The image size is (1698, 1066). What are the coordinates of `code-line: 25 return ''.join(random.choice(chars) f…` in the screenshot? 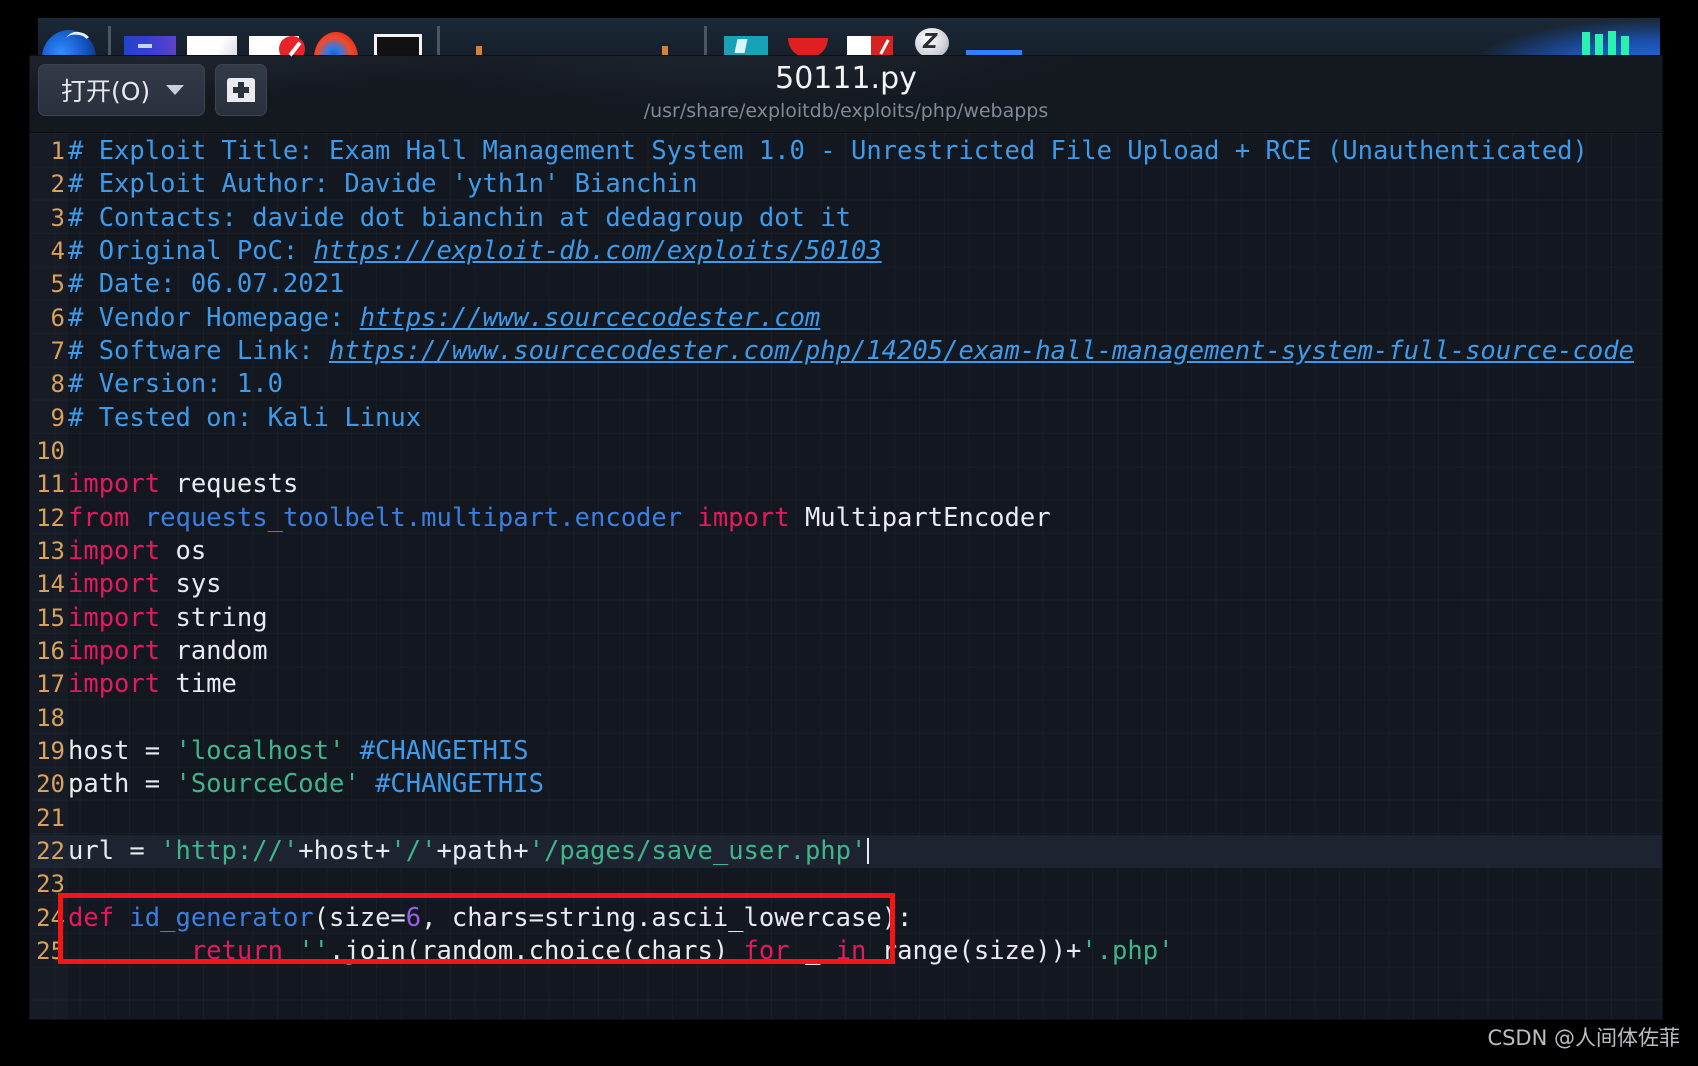 It's located at (846, 951).